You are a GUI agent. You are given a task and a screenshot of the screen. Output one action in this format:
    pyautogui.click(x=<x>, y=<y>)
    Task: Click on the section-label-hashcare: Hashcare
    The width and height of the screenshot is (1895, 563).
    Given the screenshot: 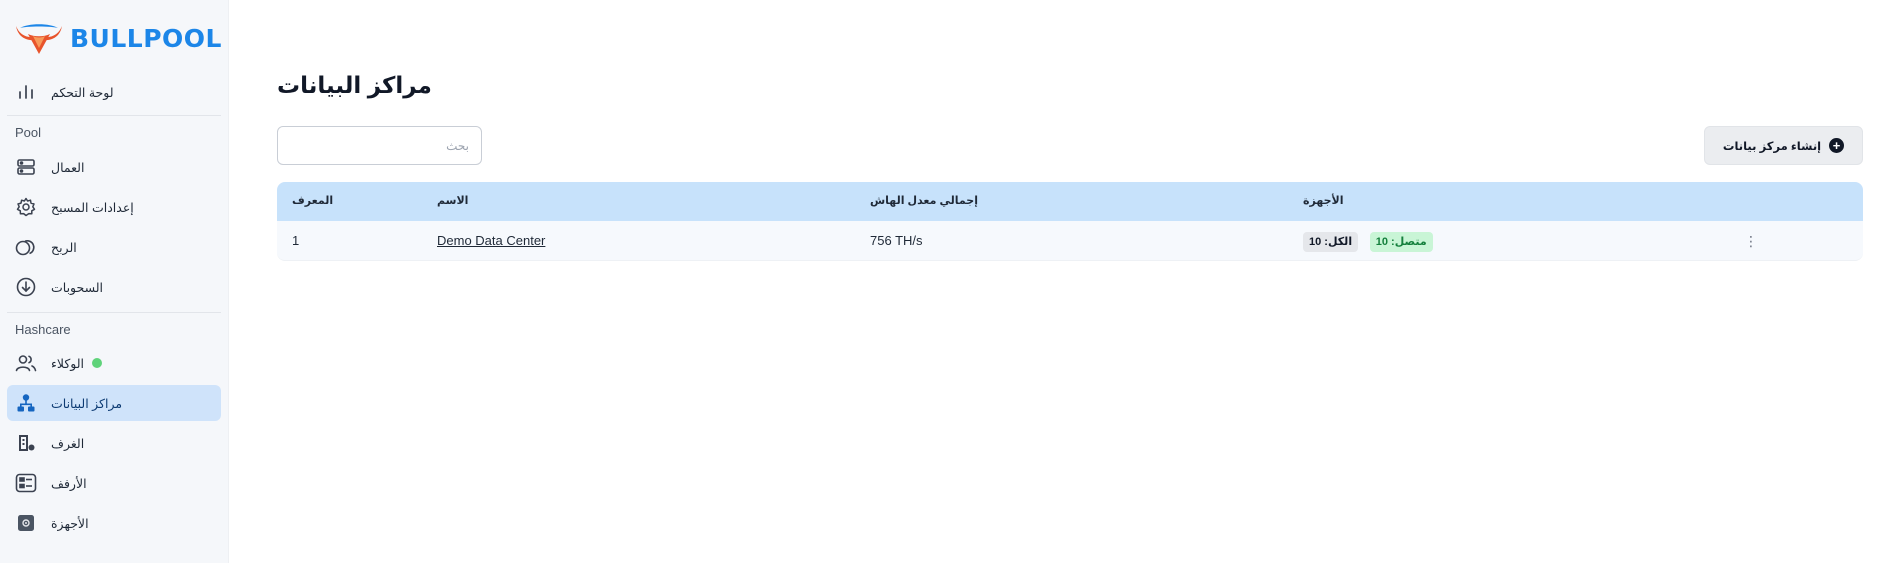 What is the action you would take?
    pyautogui.click(x=43, y=329)
    